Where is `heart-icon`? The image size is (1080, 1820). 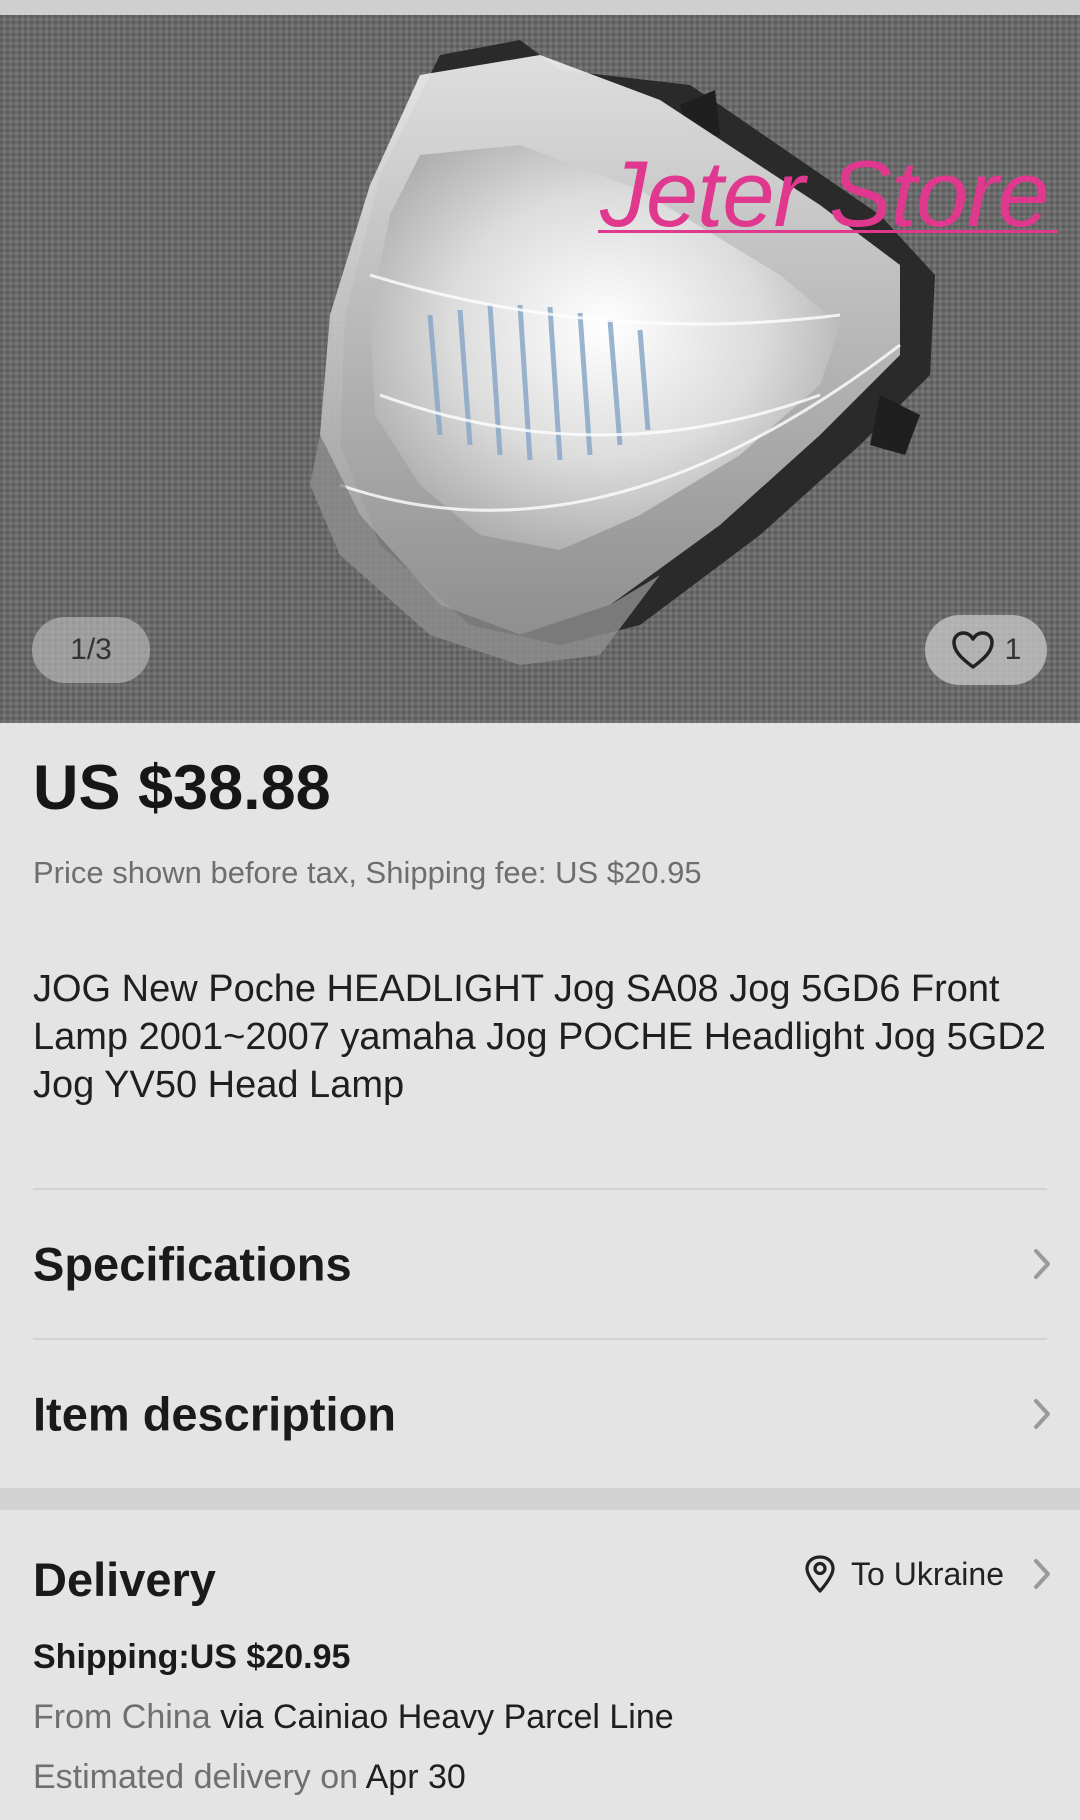
heart-icon is located at coordinates (972, 650).